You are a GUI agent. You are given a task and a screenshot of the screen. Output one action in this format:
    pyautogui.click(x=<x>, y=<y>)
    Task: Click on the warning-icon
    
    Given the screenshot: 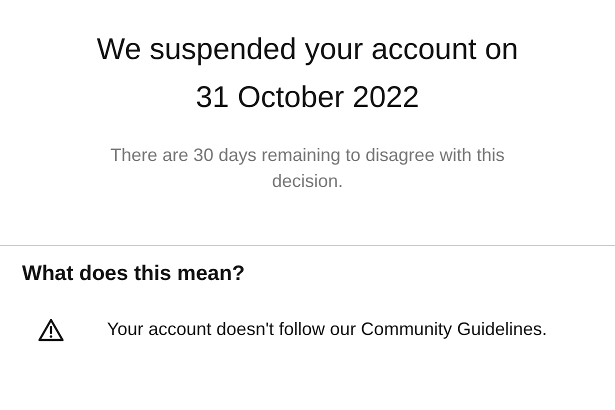 What is the action you would take?
    pyautogui.click(x=51, y=330)
    